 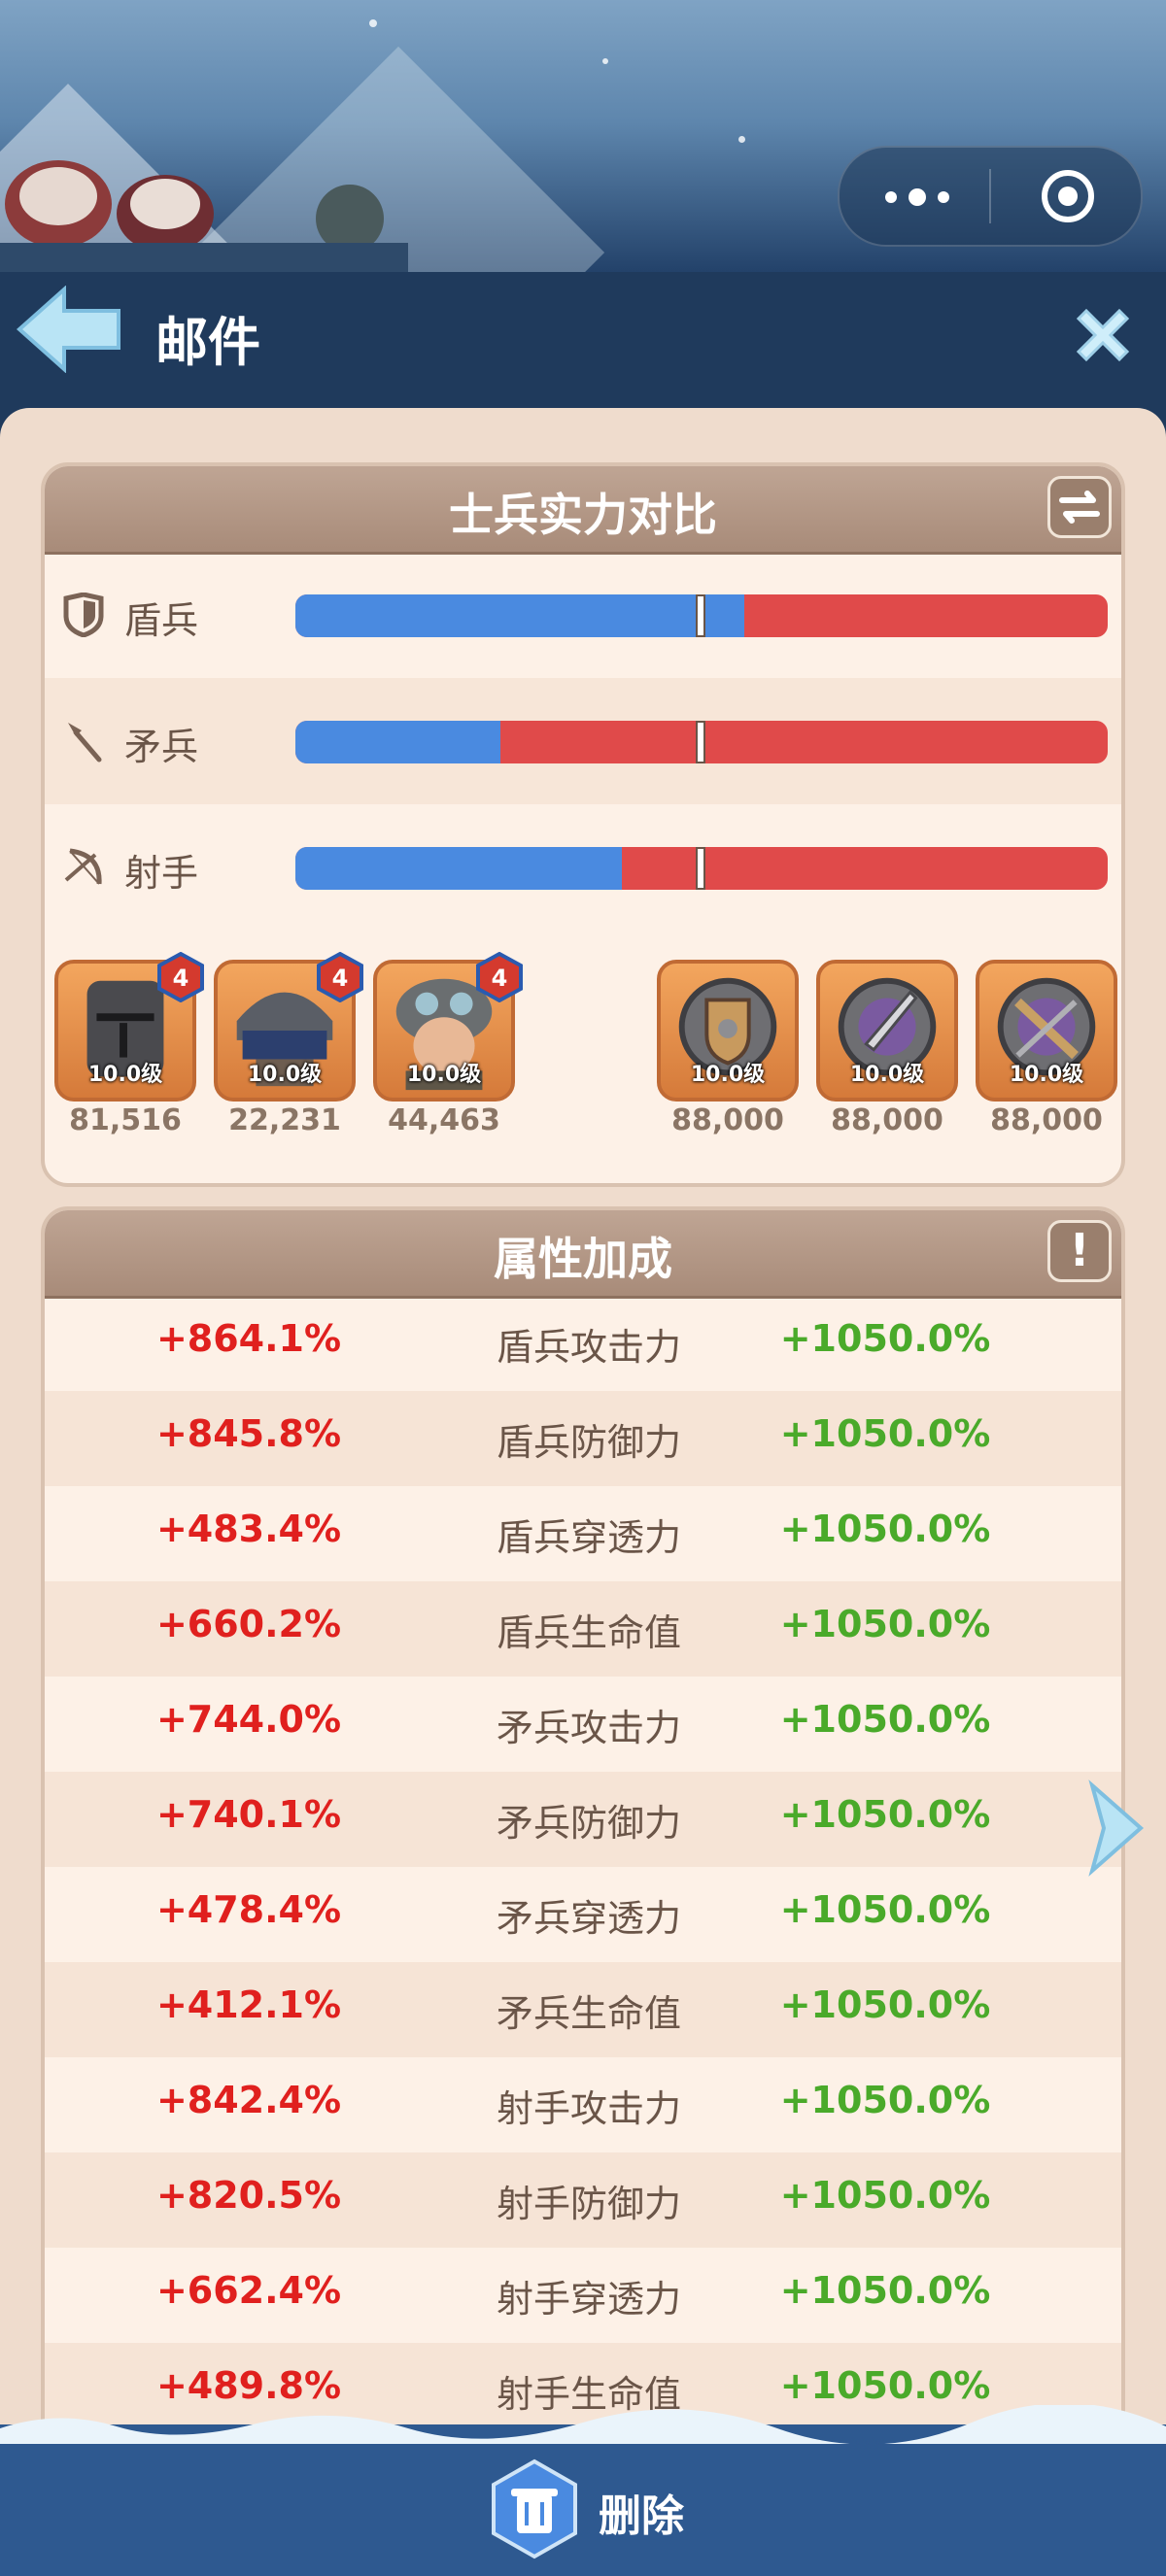 I want to click on info-button: !, so click(x=1079, y=1251).